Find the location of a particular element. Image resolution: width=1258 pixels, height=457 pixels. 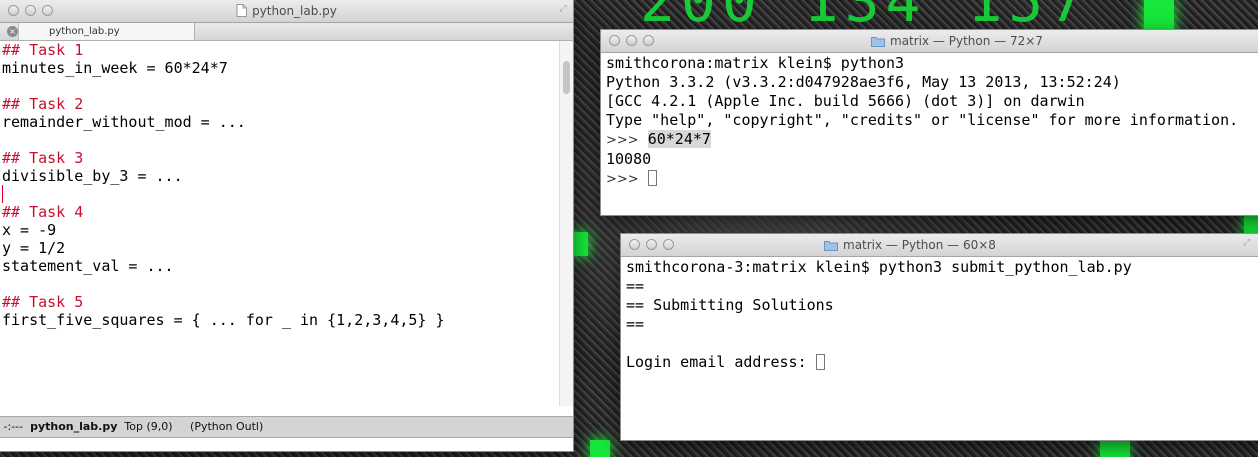

modeline-mode: (Python Outl) is located at coordinates (227, 426).